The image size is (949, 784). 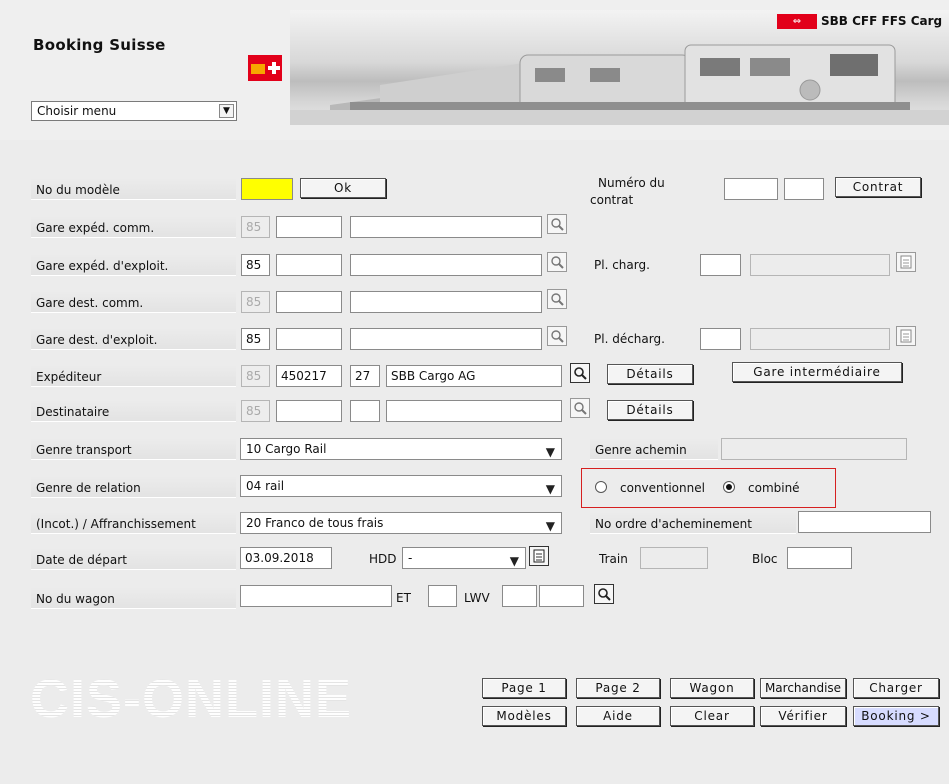 What do you see at coordinates (896, 716) in the screenshot?
I see `booking-button: Booking >` at bounding box center [896, 716].